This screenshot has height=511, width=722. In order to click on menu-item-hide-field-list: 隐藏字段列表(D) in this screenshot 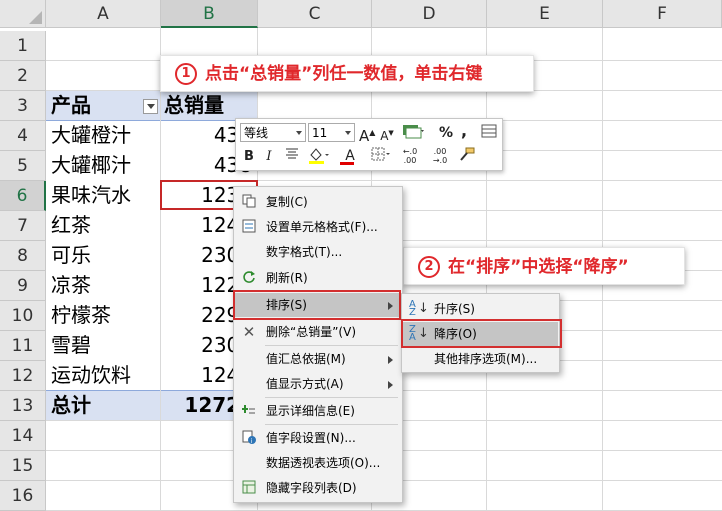, I will do `click(318, 488)`.